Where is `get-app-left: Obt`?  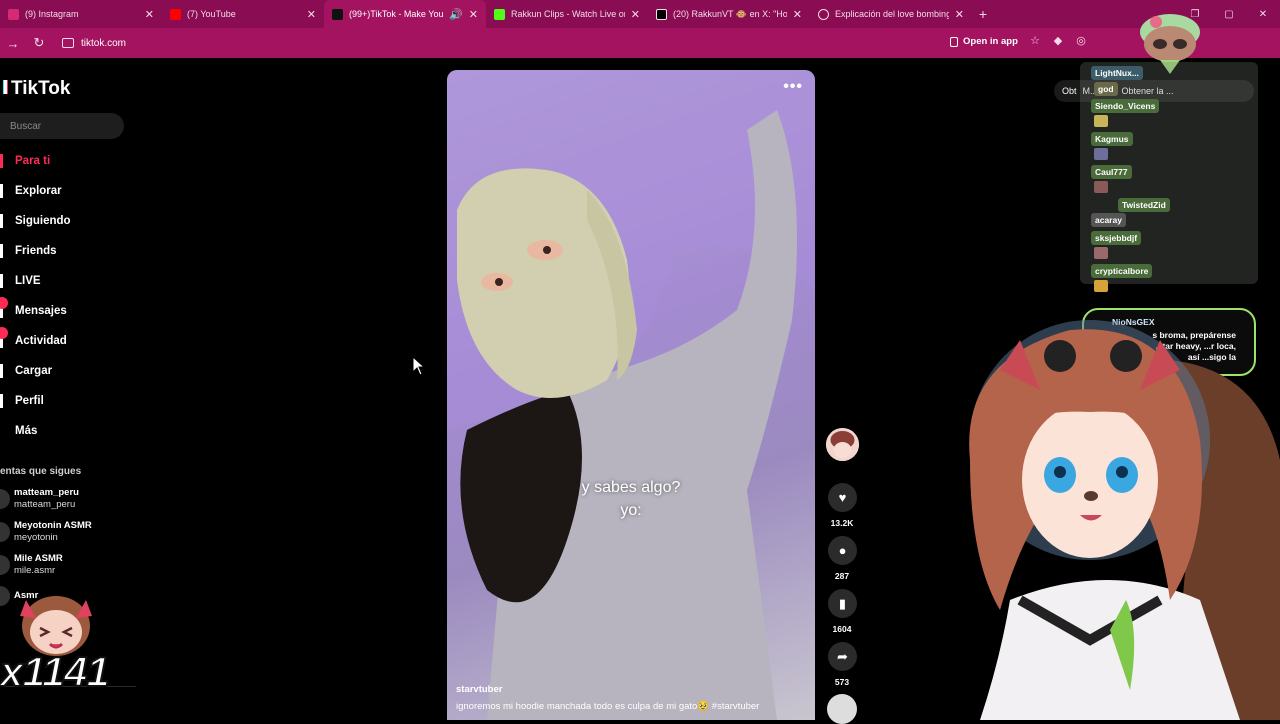
get-app-left: Obt is located at coordinates (1069, 91).